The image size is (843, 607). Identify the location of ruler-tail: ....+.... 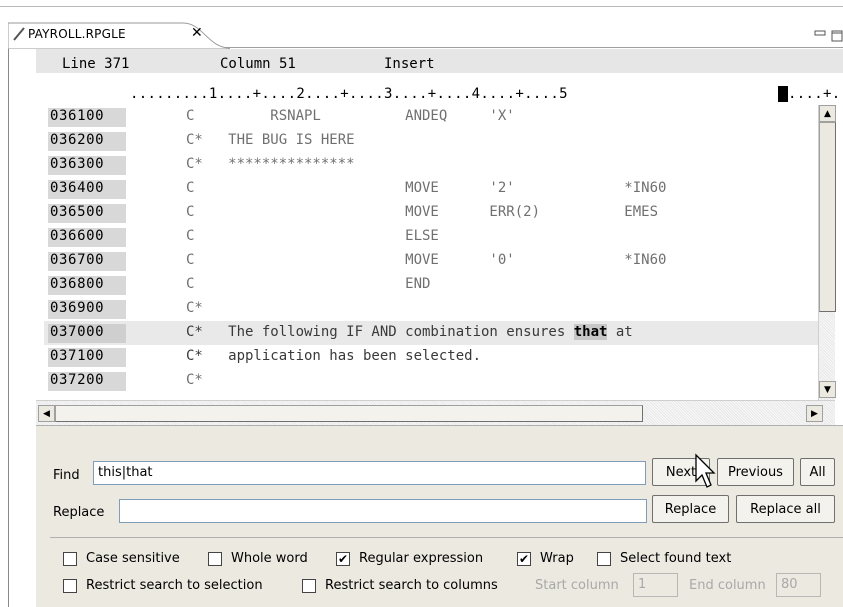
(815, 94).